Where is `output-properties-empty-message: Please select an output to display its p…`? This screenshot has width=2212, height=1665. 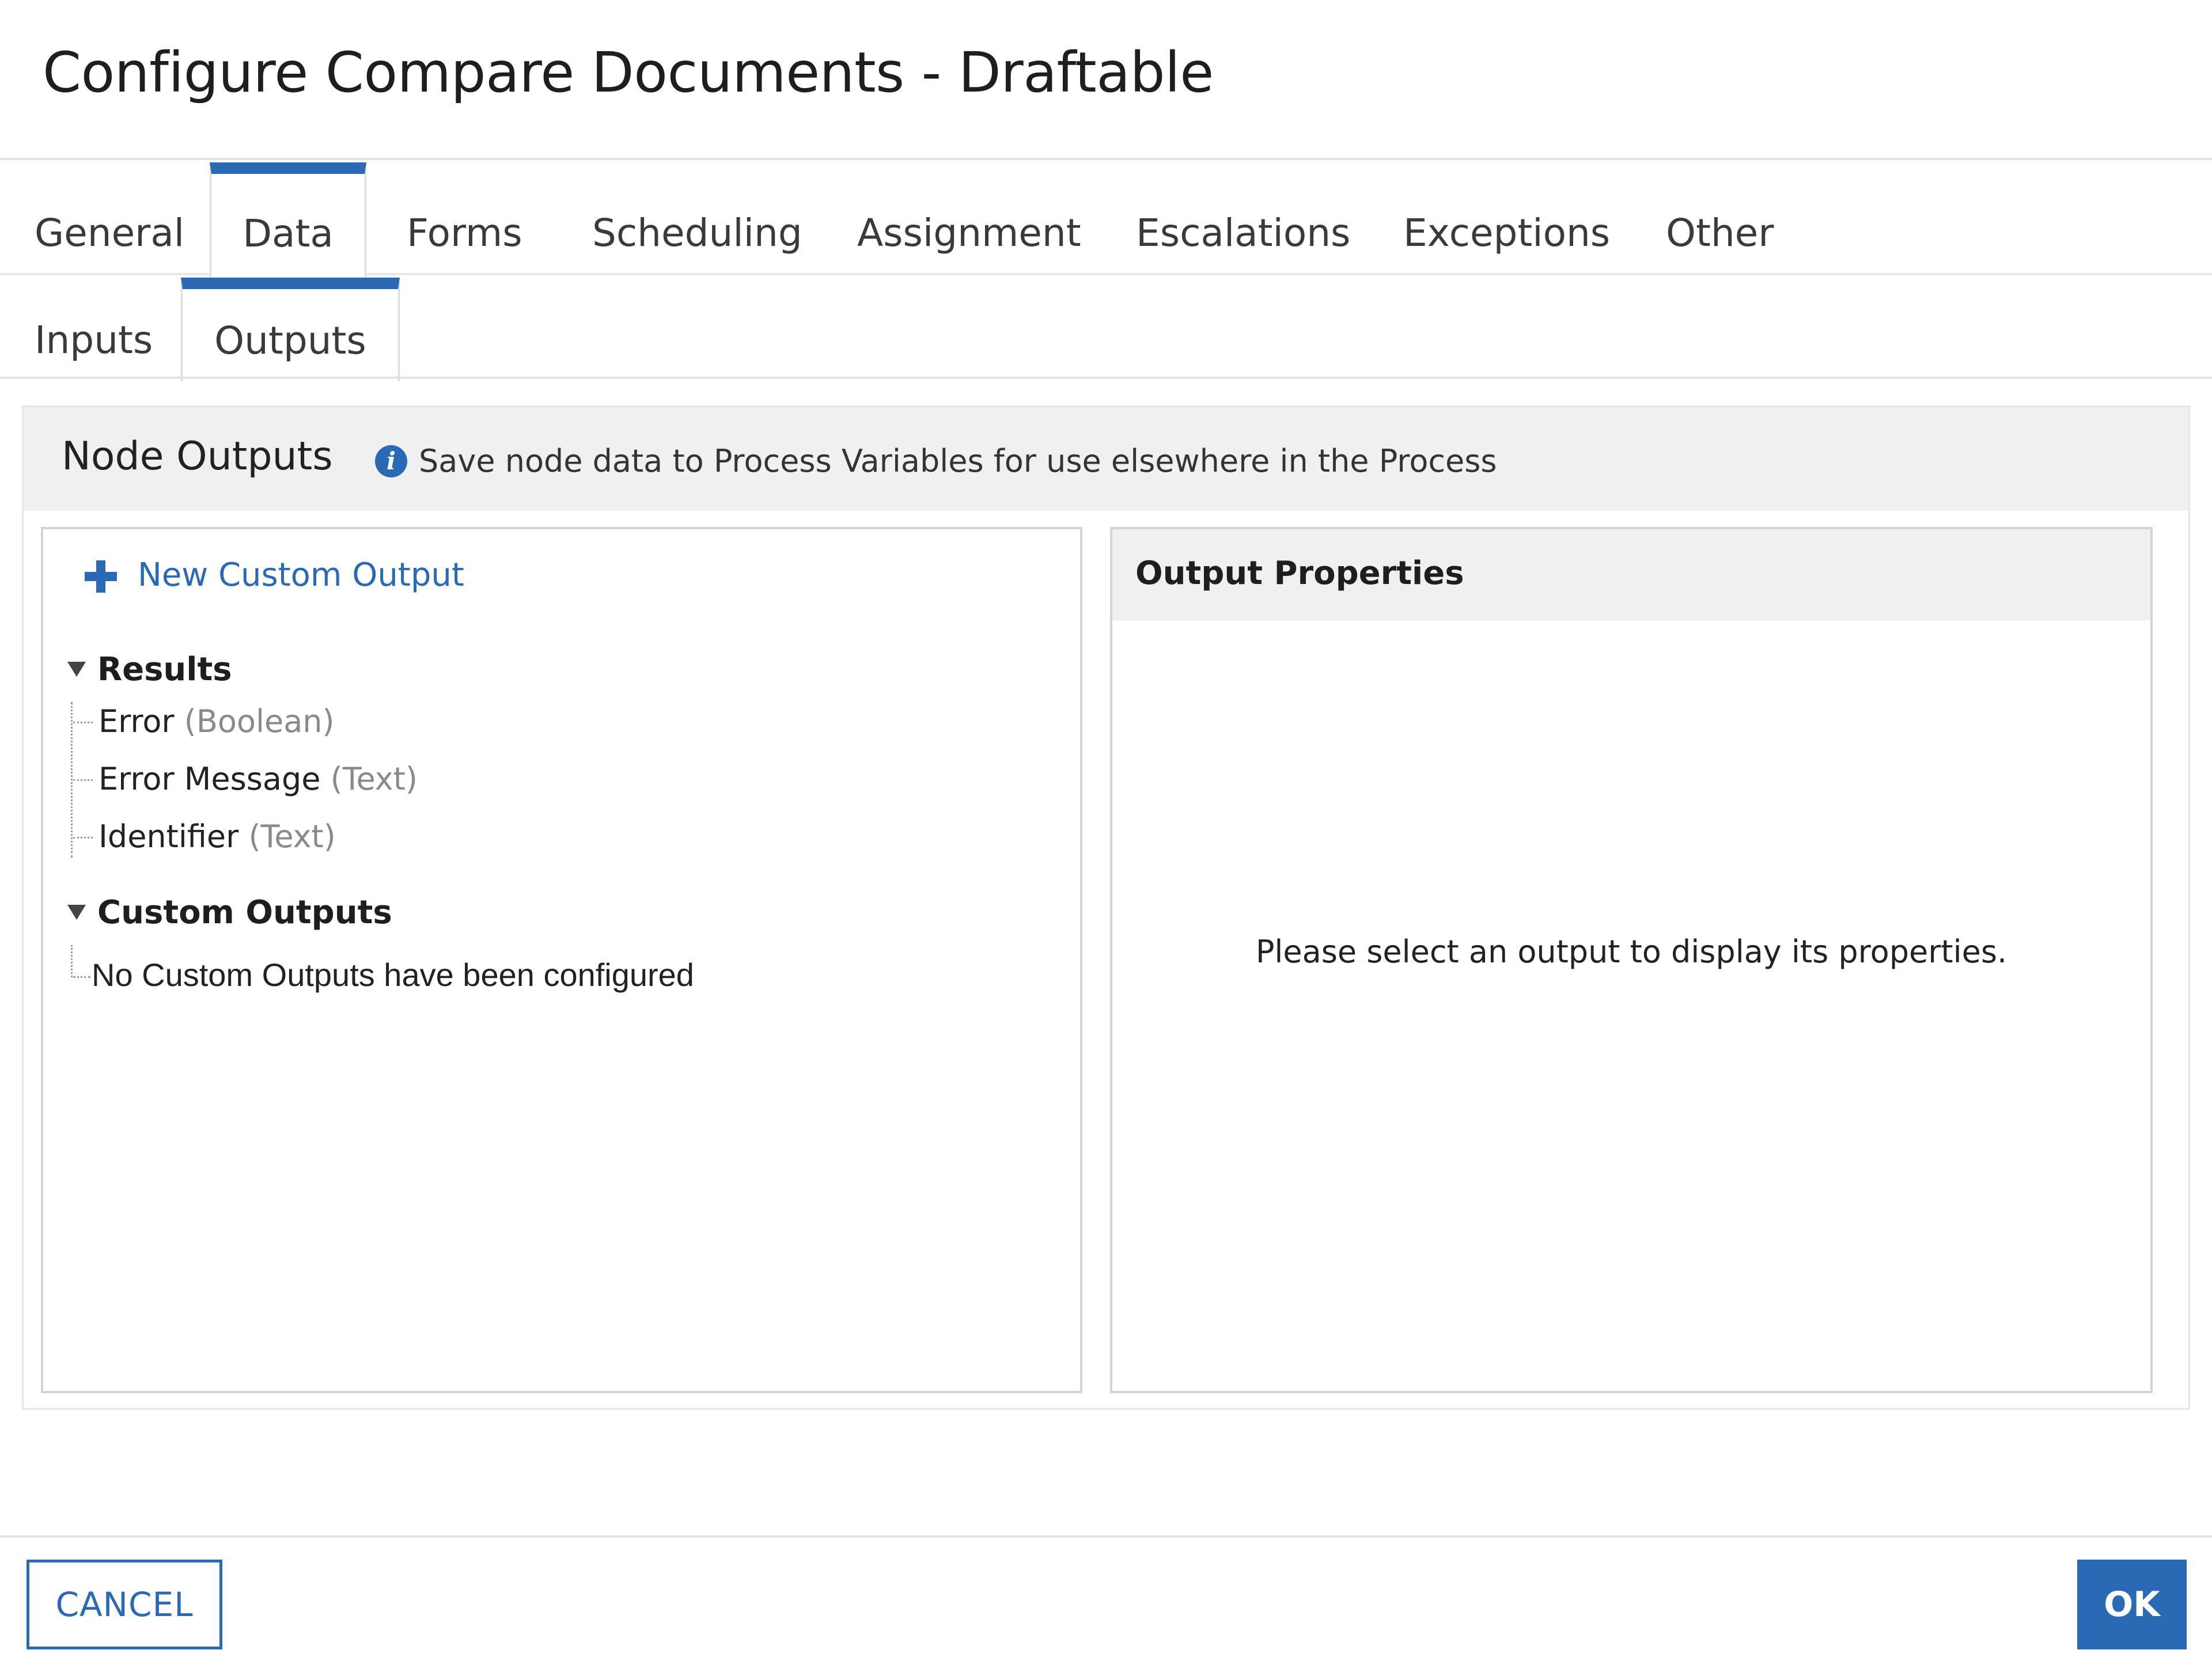
output-properties-empty-message: Please select an output to display its p… is located at coordinates (1631, 952).